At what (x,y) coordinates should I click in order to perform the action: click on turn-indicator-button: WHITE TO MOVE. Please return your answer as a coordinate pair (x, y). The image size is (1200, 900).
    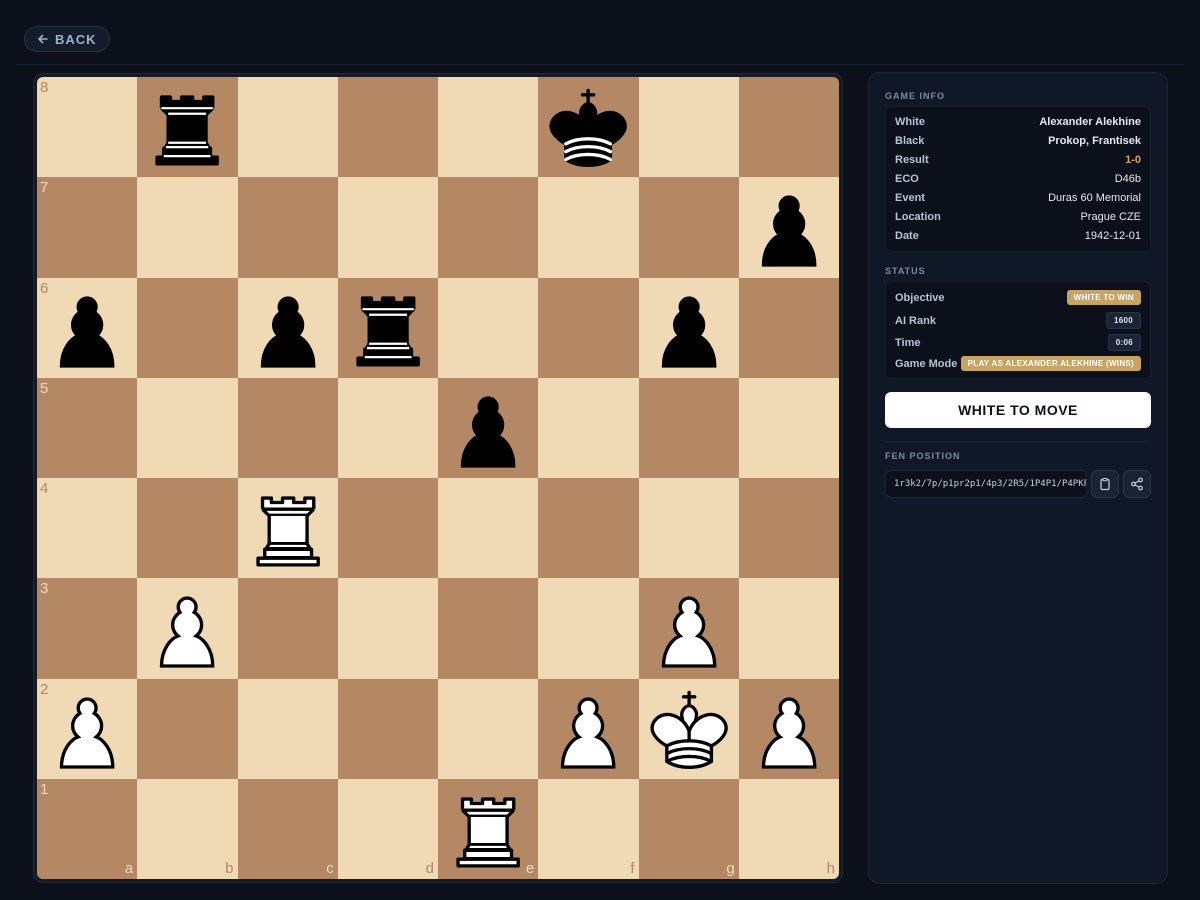
    Looking at the image, I should click on (1018, 410).